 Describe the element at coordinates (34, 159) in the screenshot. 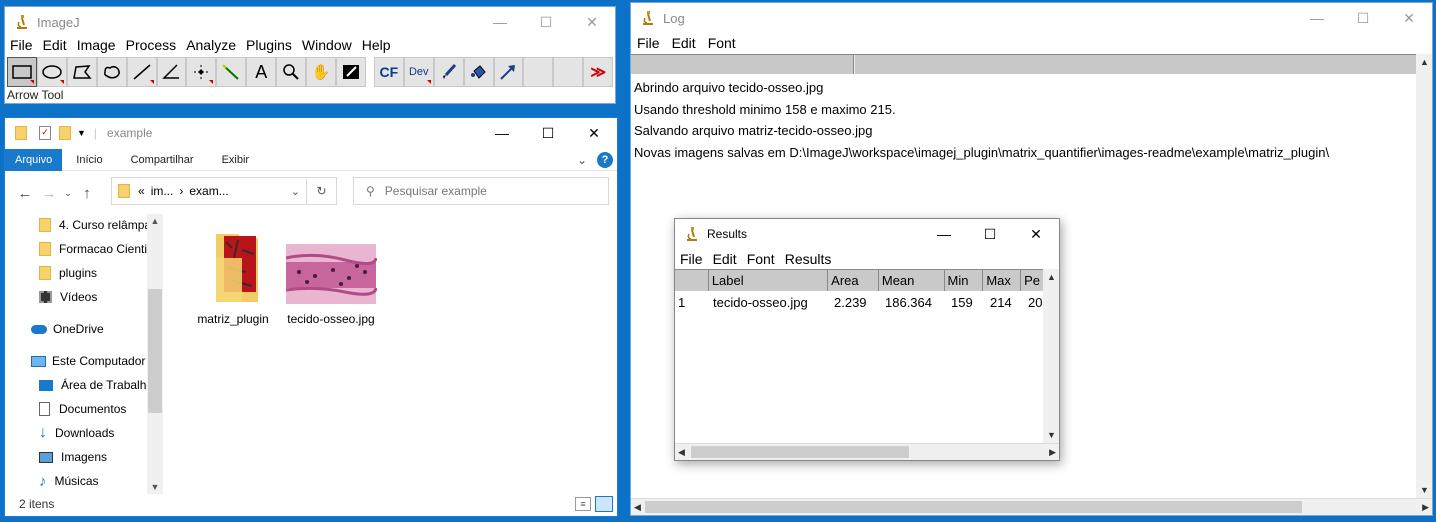

I see `tab-arquivo: Arquivo` at that location.